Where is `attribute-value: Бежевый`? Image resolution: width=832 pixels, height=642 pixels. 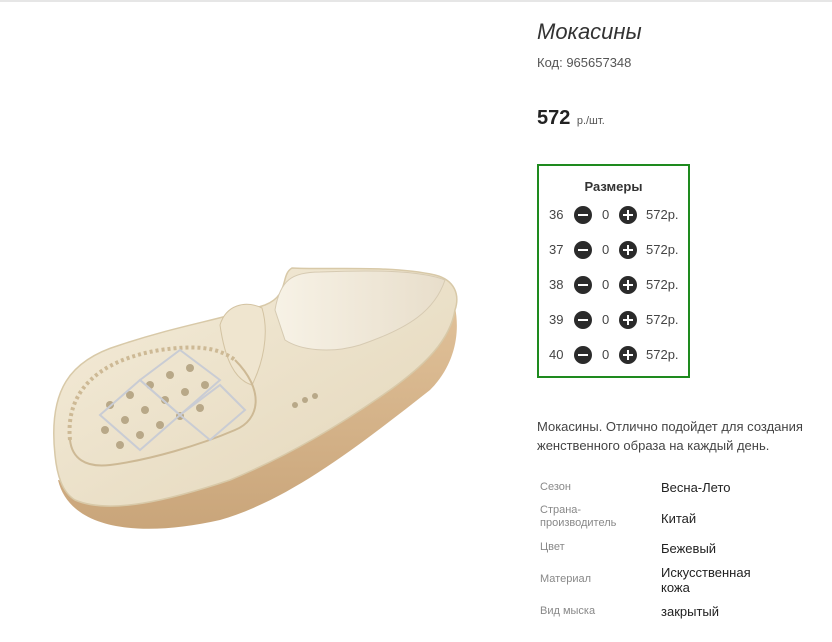
attribute-value: Бежевый is located at coordinates (689, 548).